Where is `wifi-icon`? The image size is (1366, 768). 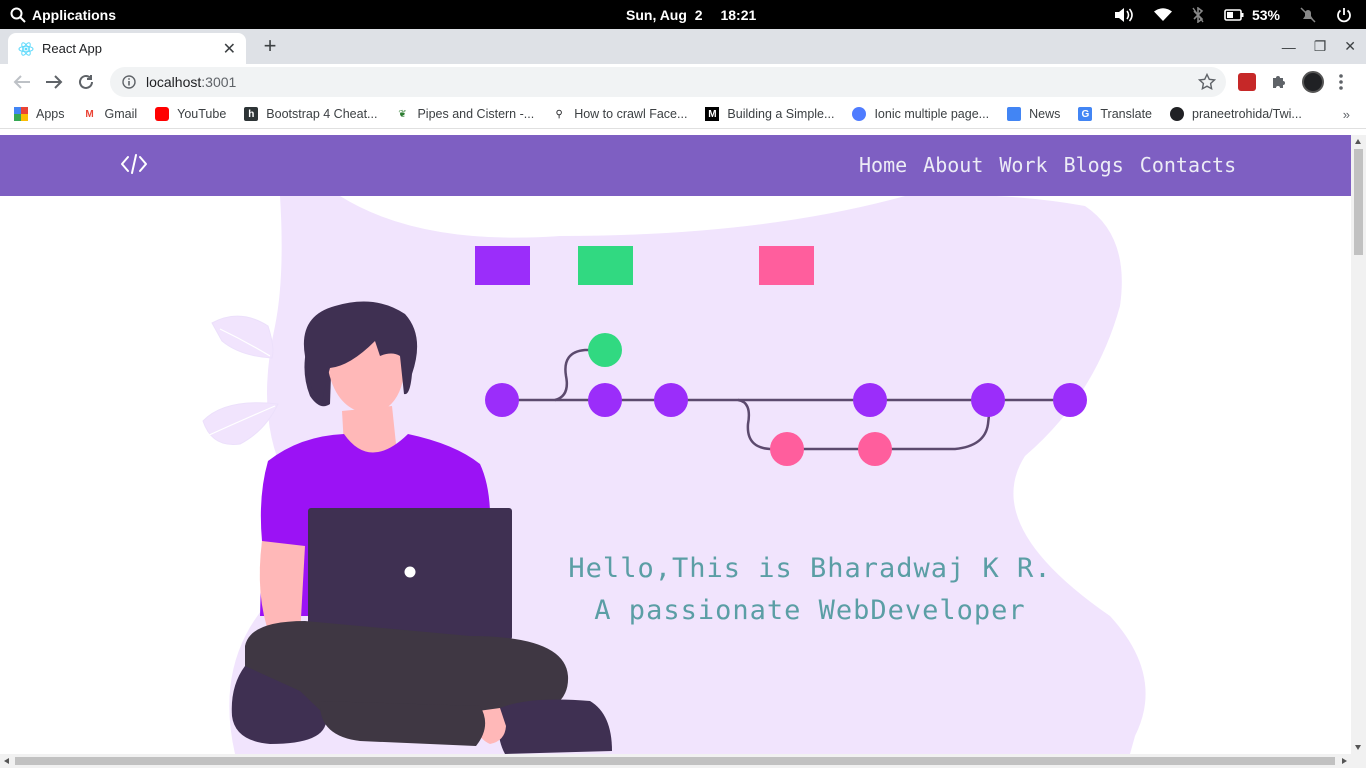 wifi-icon is located at coordinates (1162, 14).